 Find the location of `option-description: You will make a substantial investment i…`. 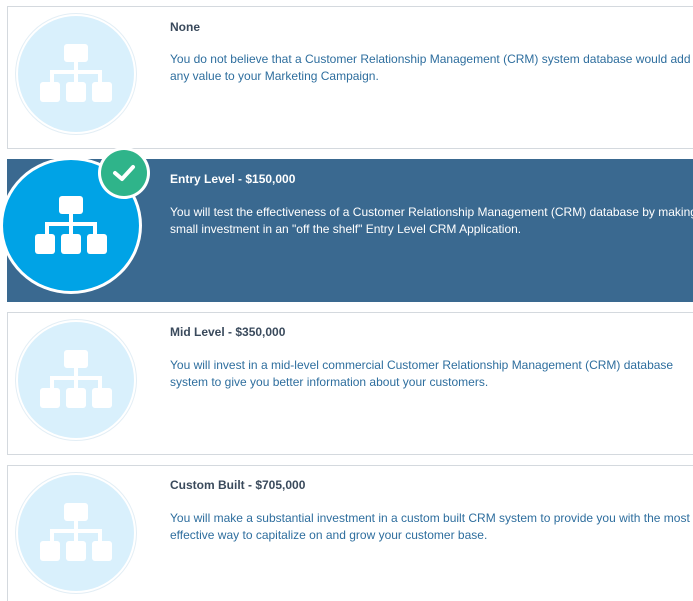

option-description: You will make a substantial investment i… is located at coordinates (430, 526).